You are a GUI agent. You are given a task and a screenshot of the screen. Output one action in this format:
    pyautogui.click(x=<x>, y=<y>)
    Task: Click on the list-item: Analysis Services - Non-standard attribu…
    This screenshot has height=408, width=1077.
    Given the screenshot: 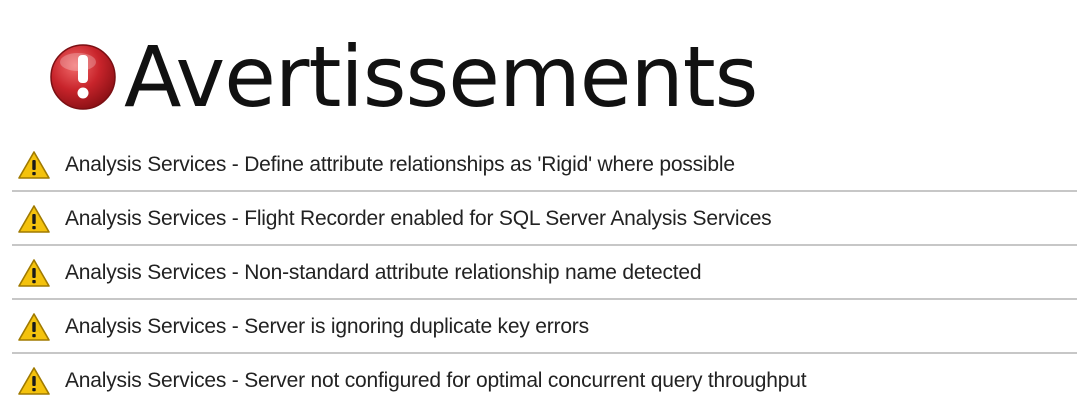 What is the action you would take?
    pyautogui.click(x=538, y=273)
    